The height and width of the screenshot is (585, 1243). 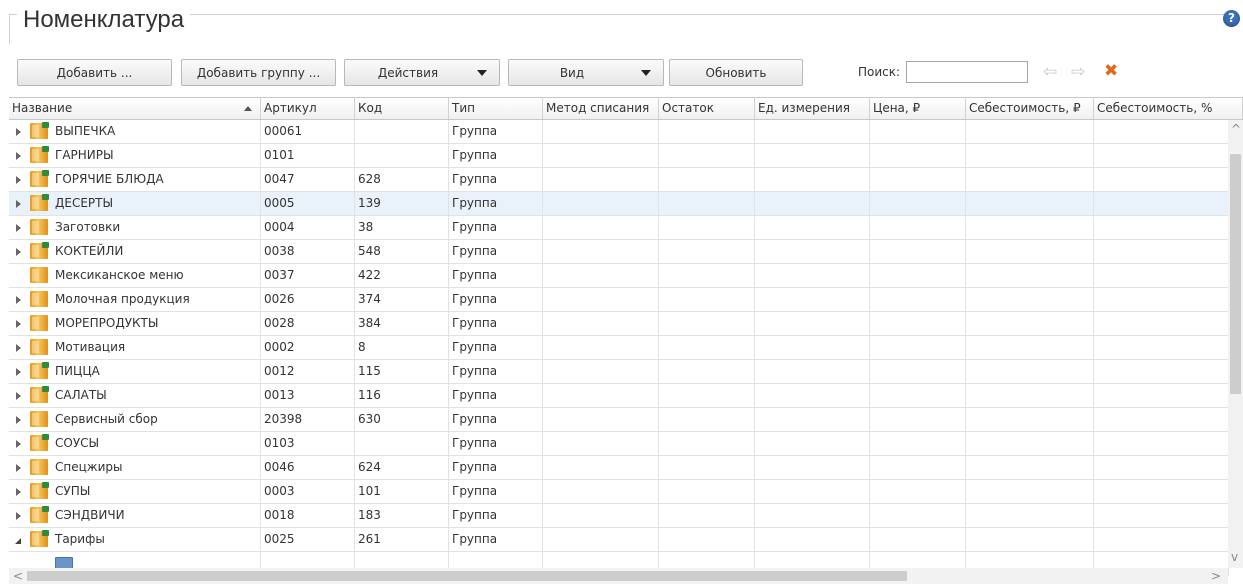 What do you see at coordinates (619, 516) in the screenshot?
I see `table-row: СЭНДВИЧИ 0018 183 Группа` at bounding box center [619, 516].